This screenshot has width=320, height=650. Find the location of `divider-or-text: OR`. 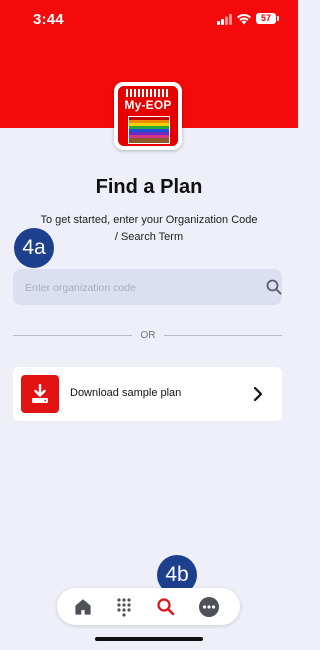

divider-or-text: OR is located at coordinates (148, 335).